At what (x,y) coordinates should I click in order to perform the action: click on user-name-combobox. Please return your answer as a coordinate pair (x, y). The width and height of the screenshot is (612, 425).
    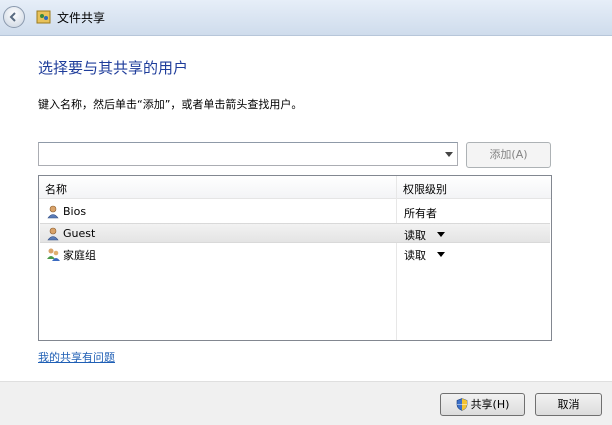
    Looking at the image, I should click on (248, 154).